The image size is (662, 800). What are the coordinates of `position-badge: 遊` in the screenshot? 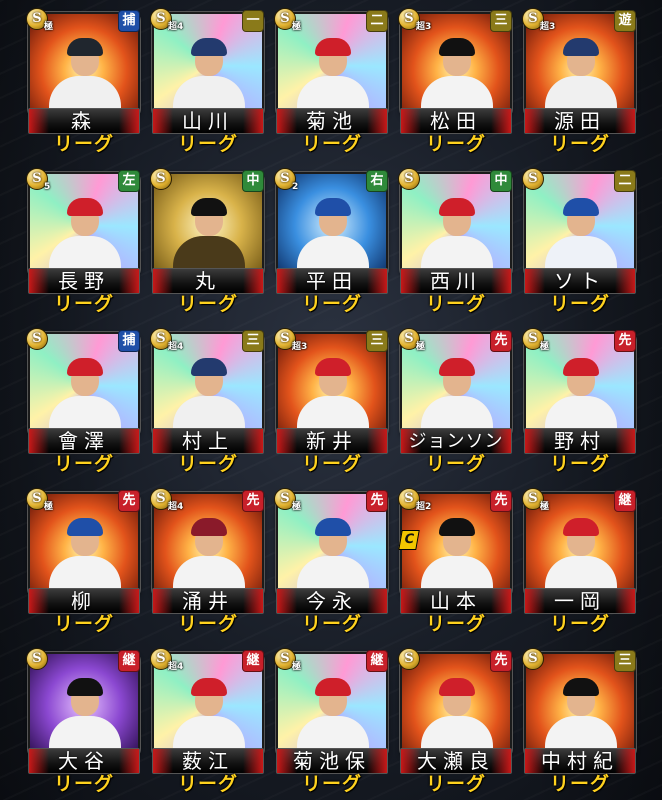 It's located at (625, 21).